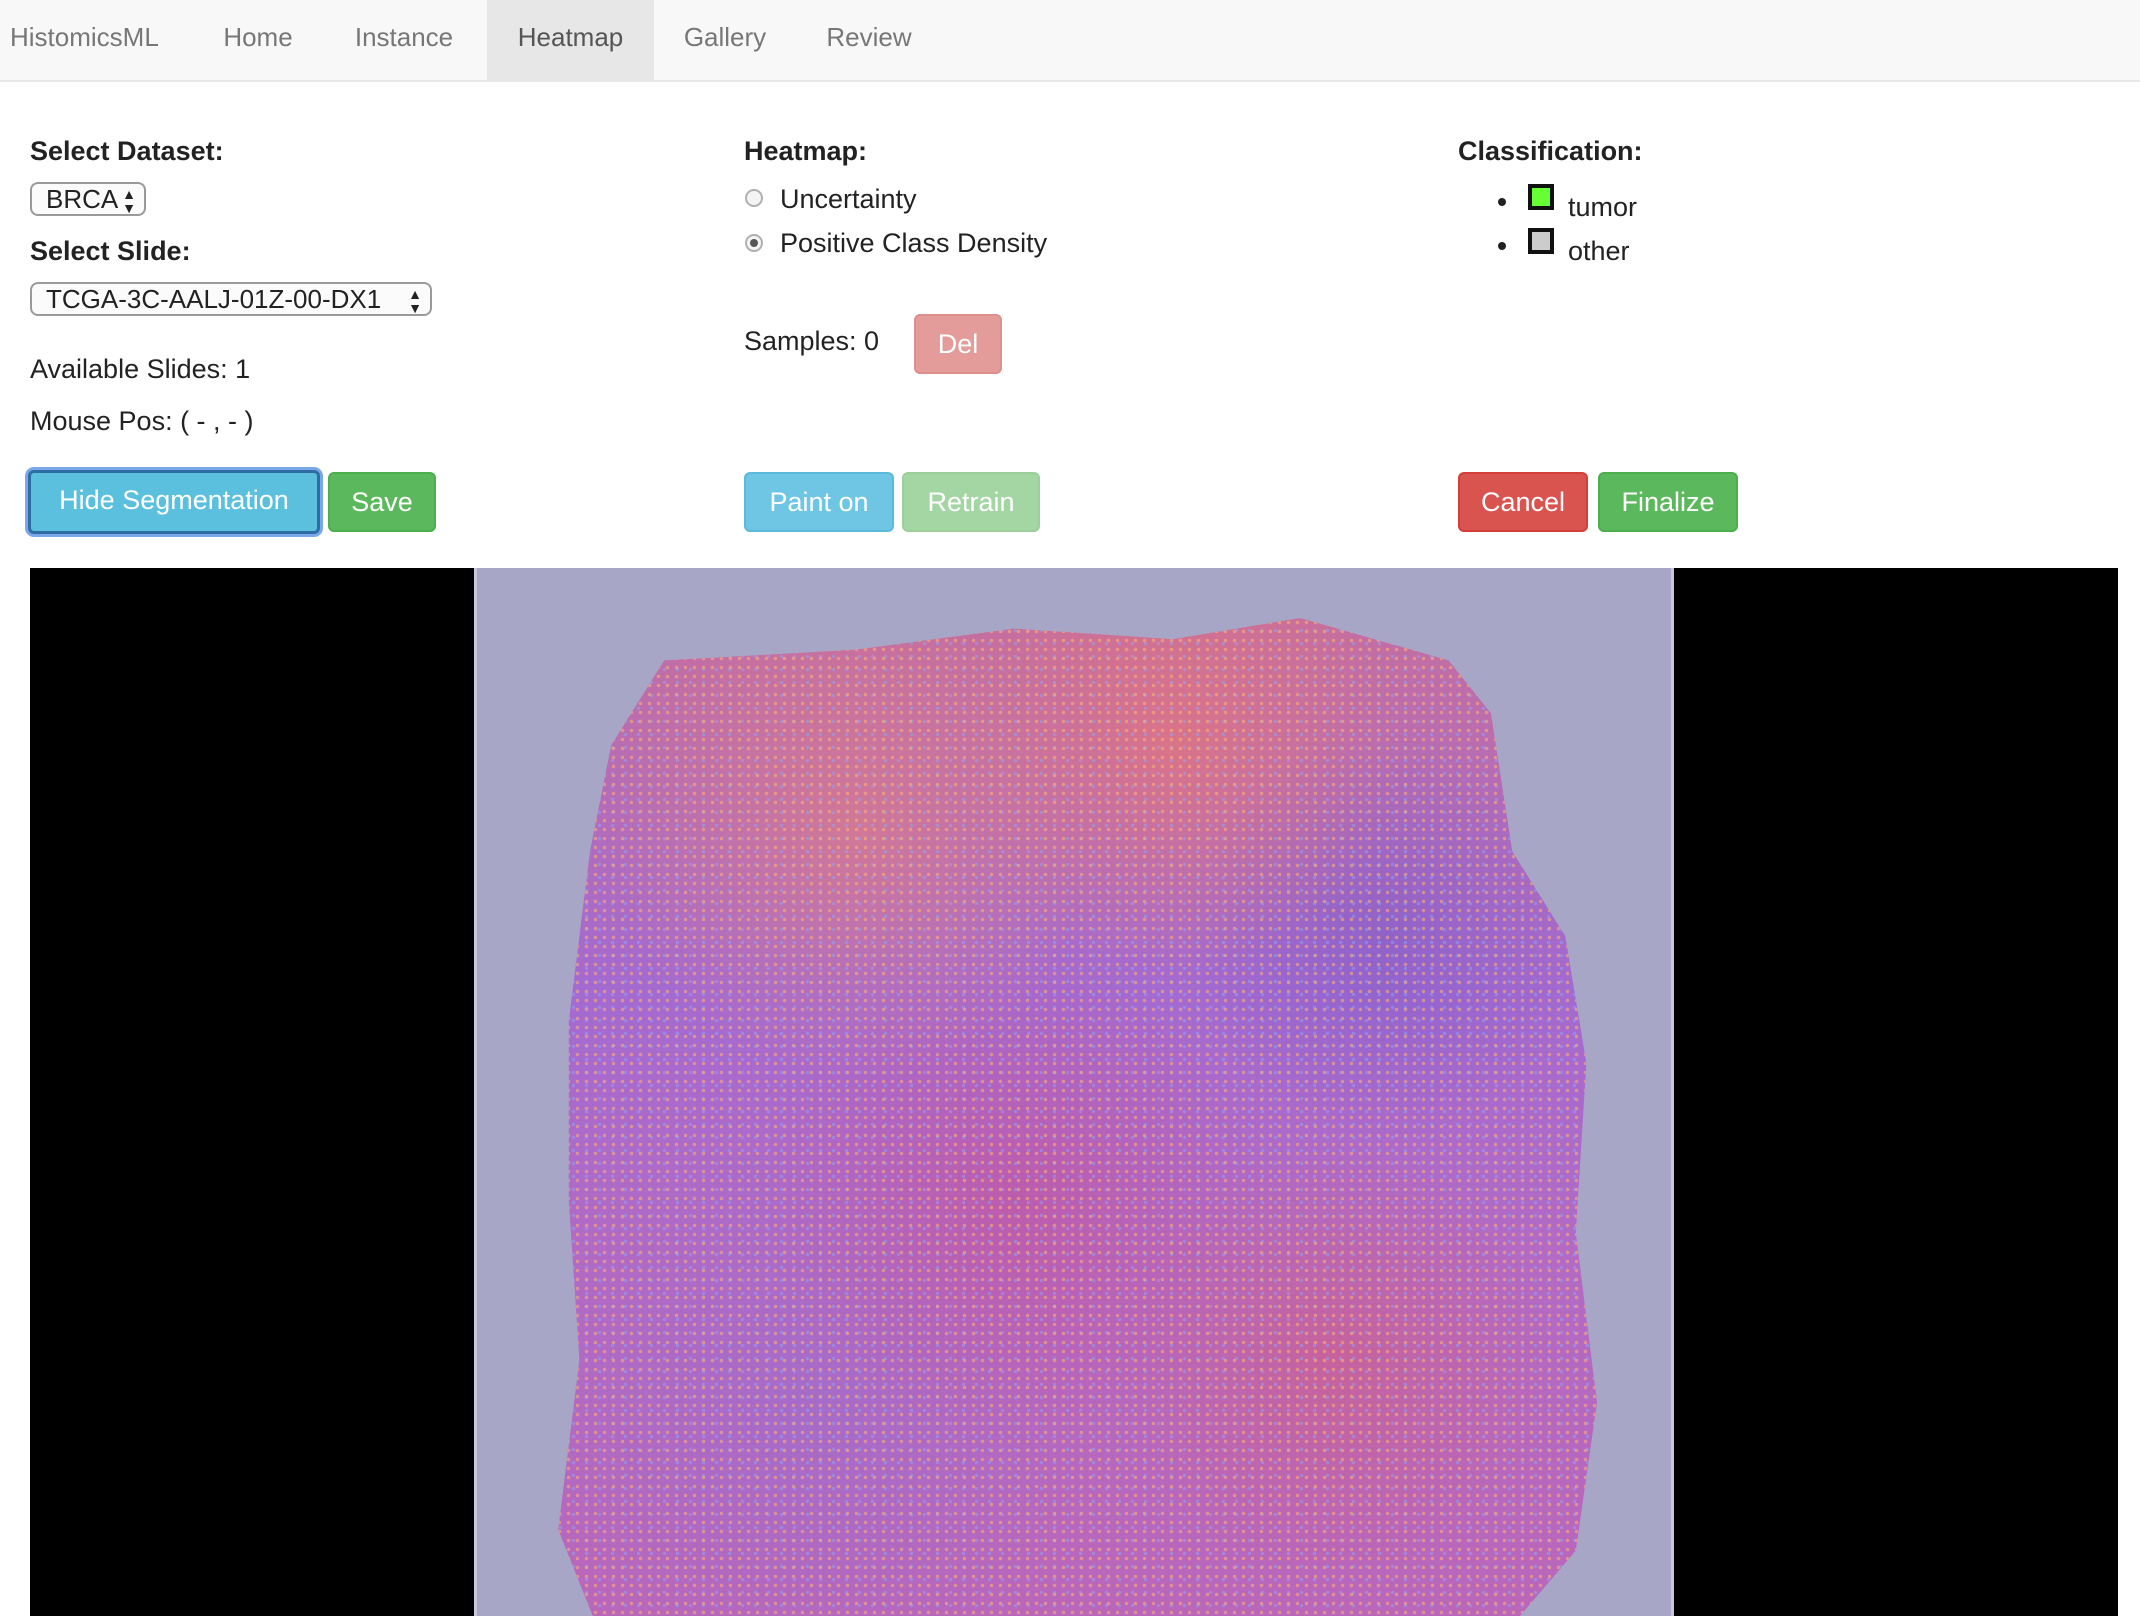  I want to click on other-class-label: other, so click(1599, 251).